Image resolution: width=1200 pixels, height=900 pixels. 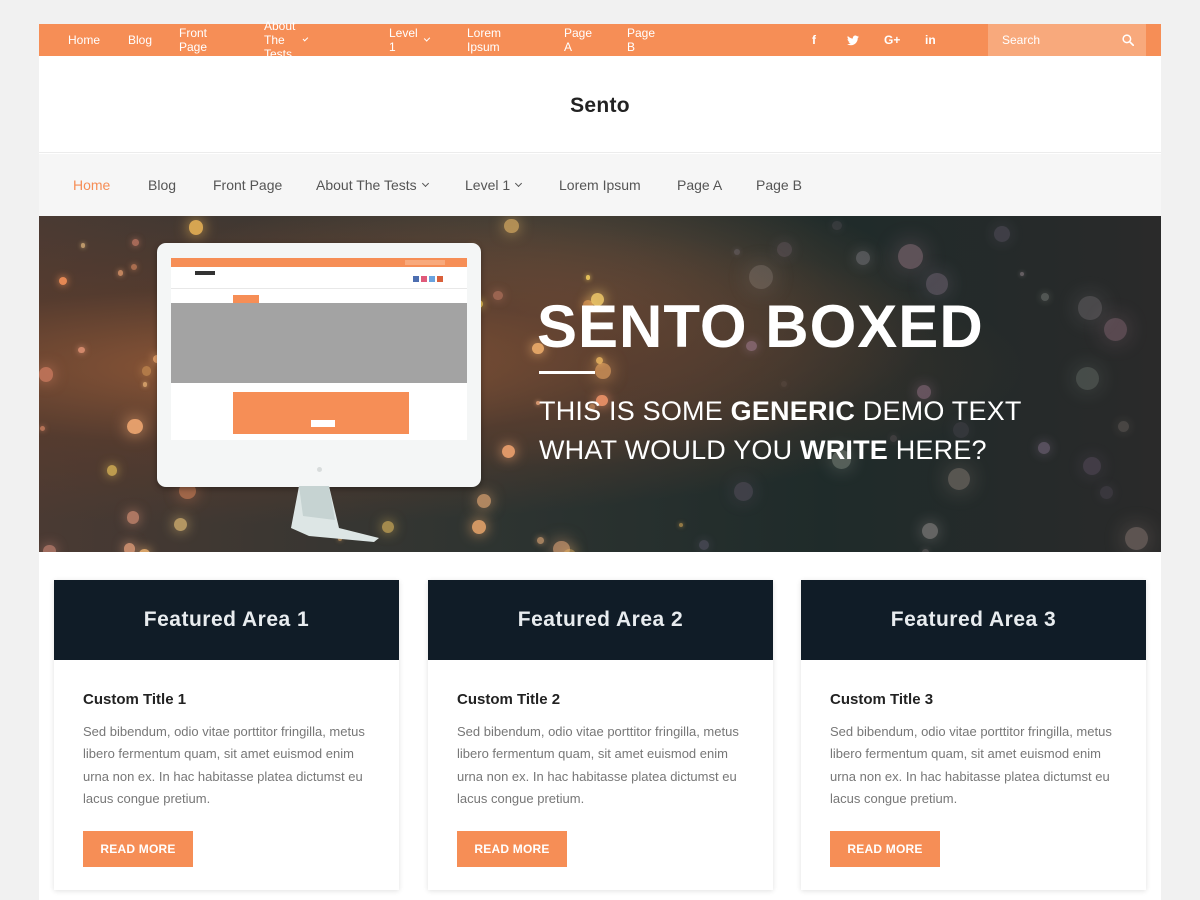 I want to click on main-nav-lorem-ipsum: Lorem Ipsum, so click(x=600, y=185).